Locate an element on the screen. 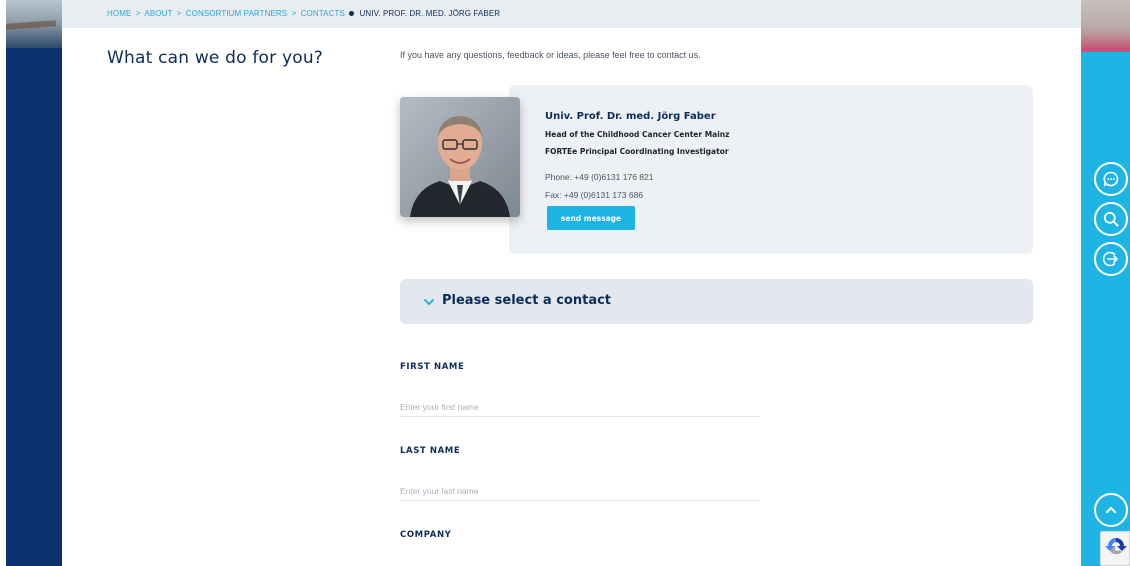  login-icon is located at coordinates (1110, 259).